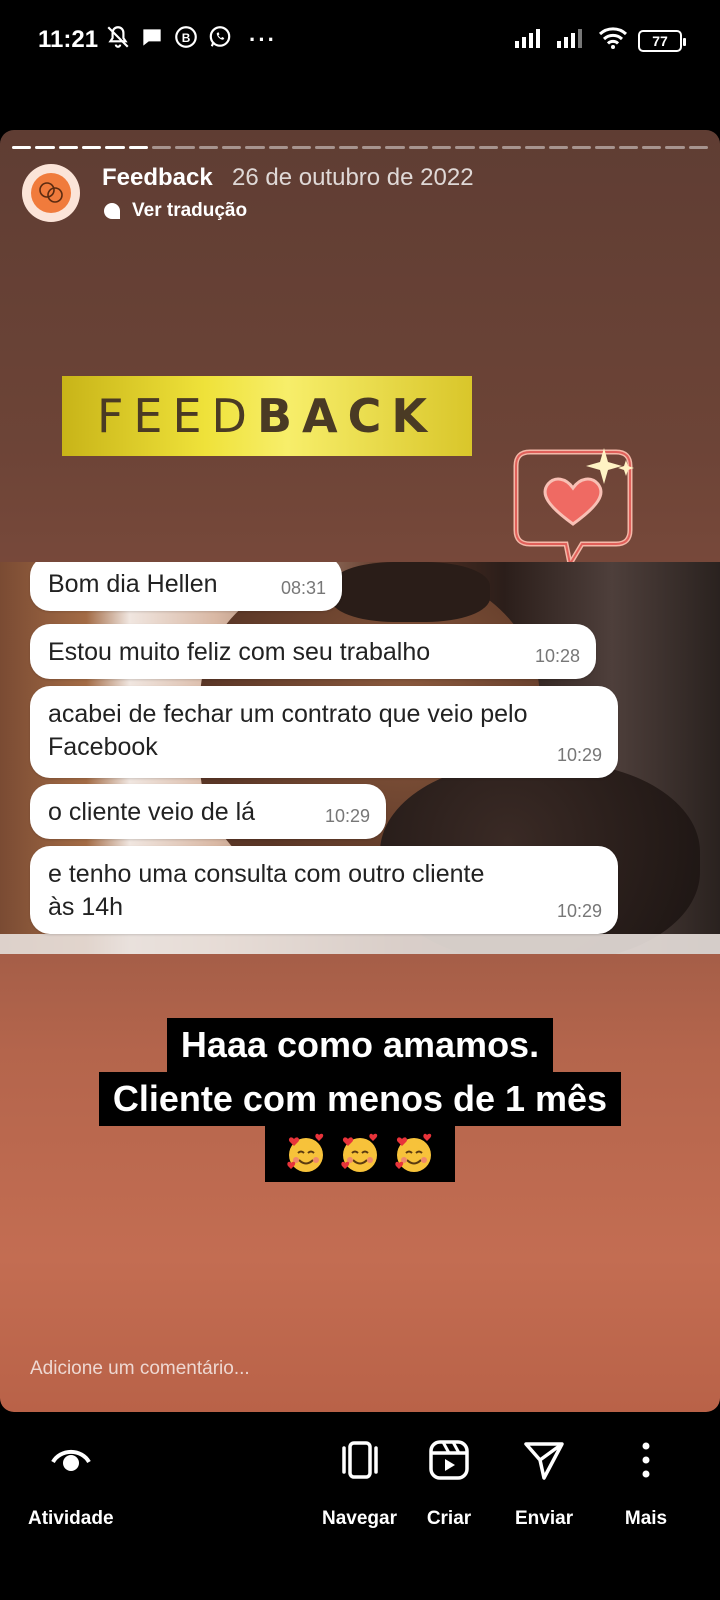  I want to click on nav-activity-button: Atividade, so click(71, 1483).